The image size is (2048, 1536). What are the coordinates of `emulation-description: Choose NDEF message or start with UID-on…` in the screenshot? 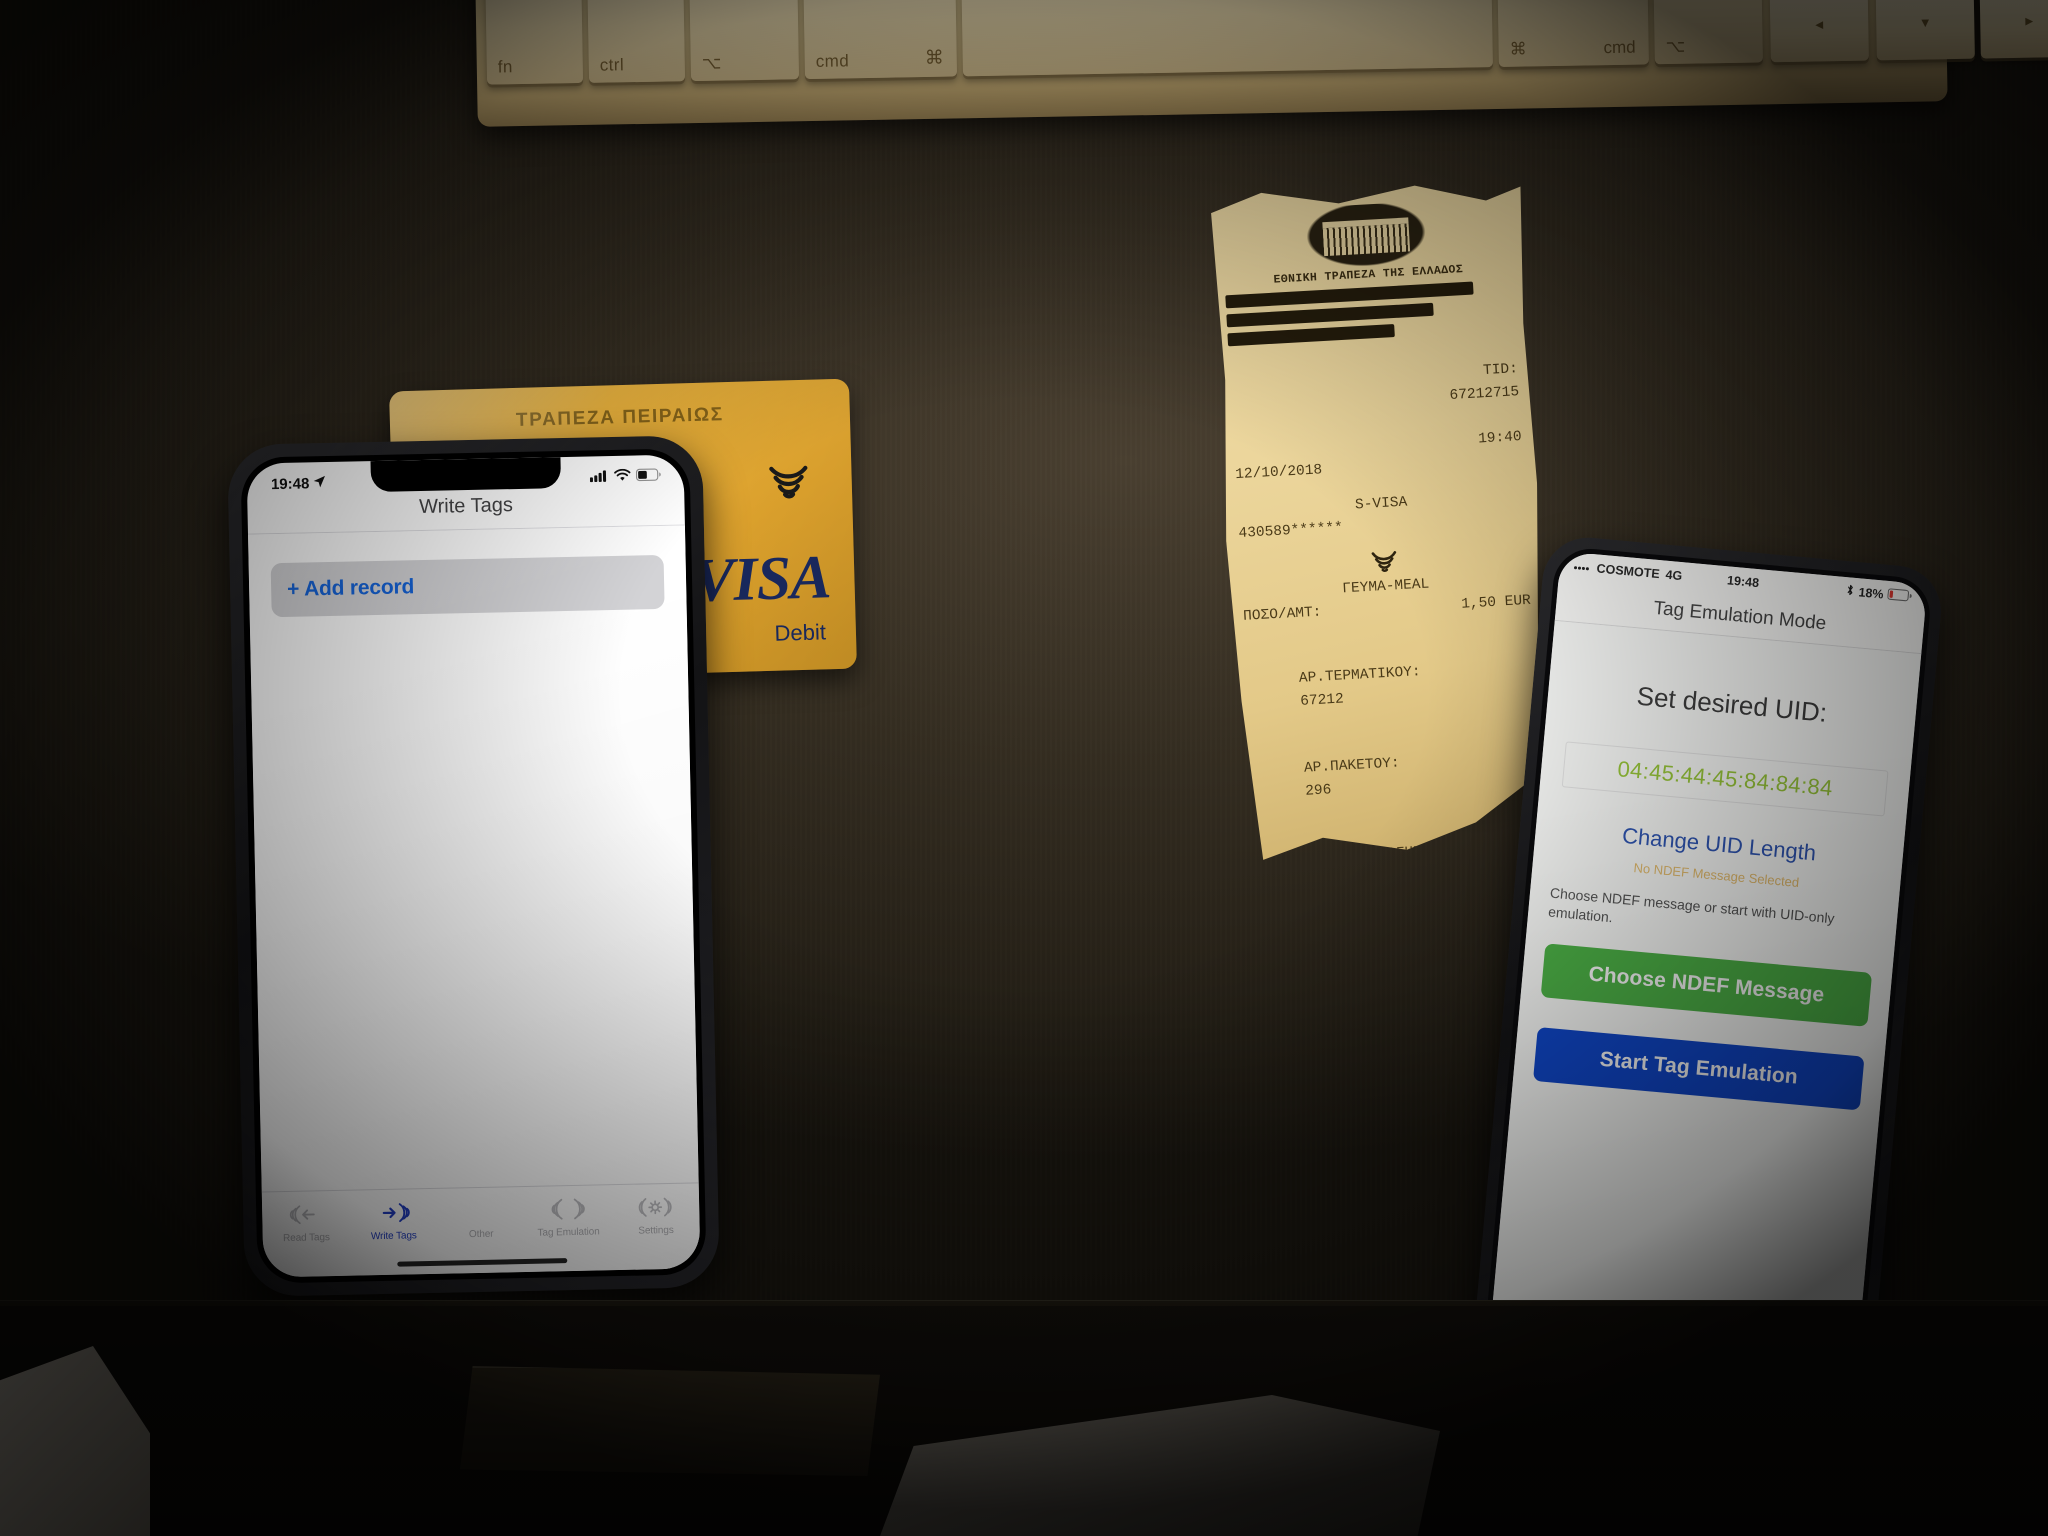 It's located at (1691, 905).